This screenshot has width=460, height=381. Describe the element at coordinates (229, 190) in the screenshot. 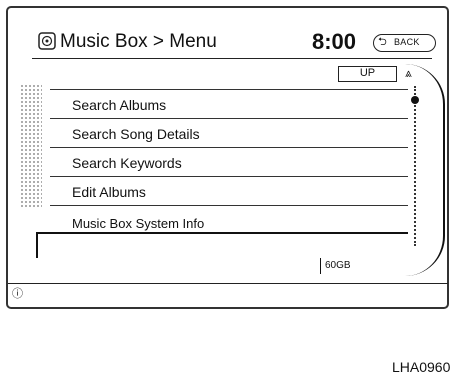

I see `menu-item-edit-albums: Edit Albums` at that location.